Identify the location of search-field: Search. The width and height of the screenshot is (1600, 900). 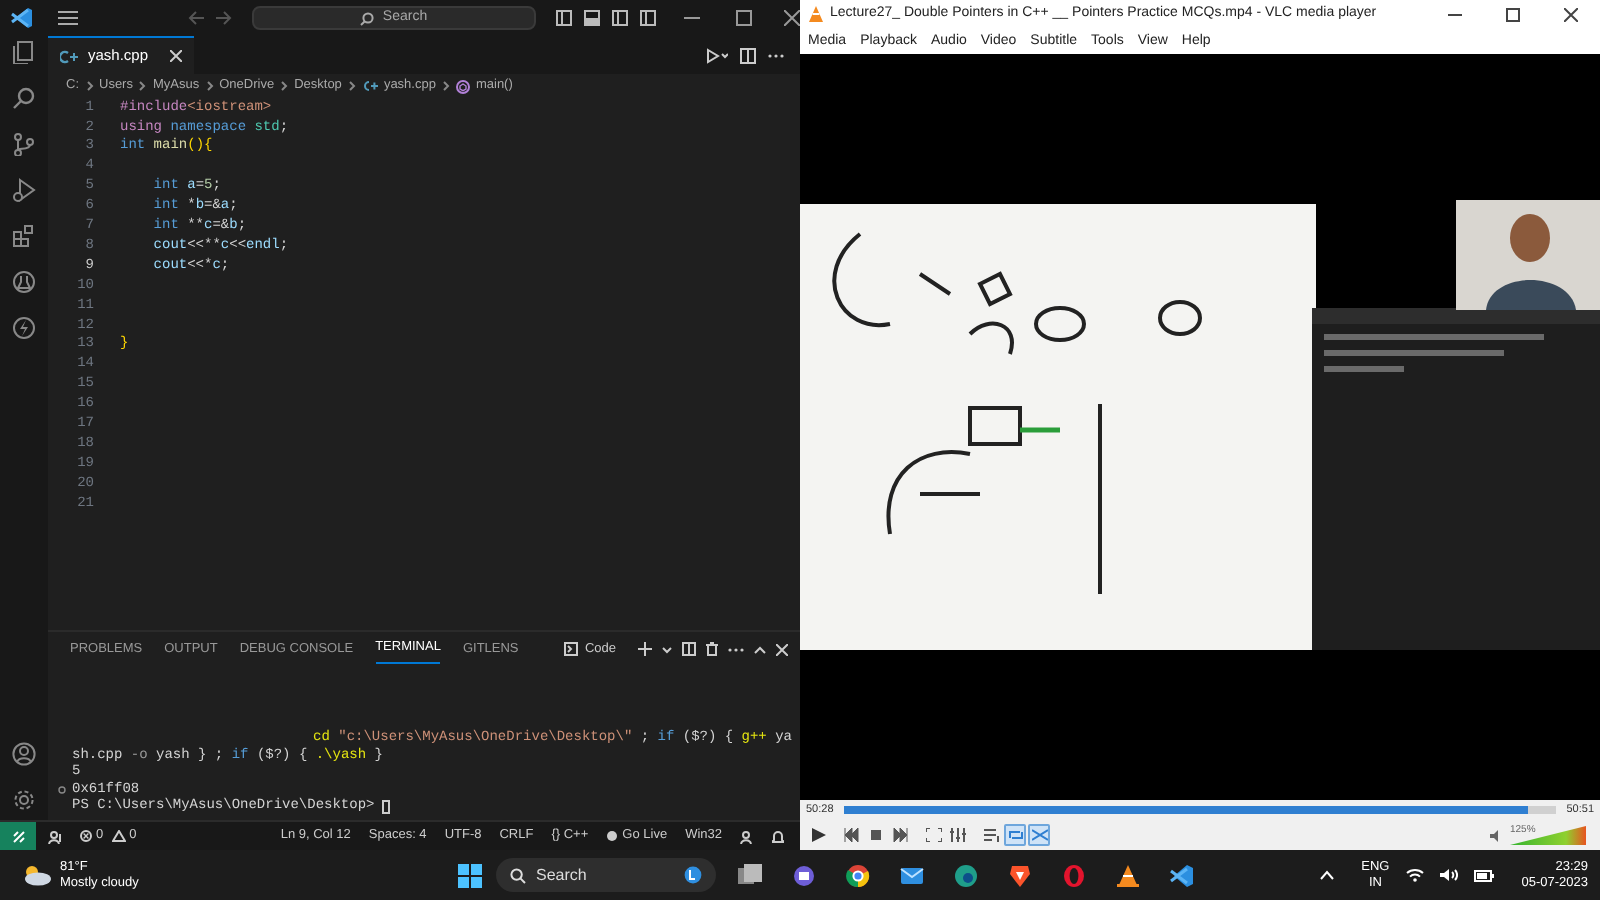
(606, 875).